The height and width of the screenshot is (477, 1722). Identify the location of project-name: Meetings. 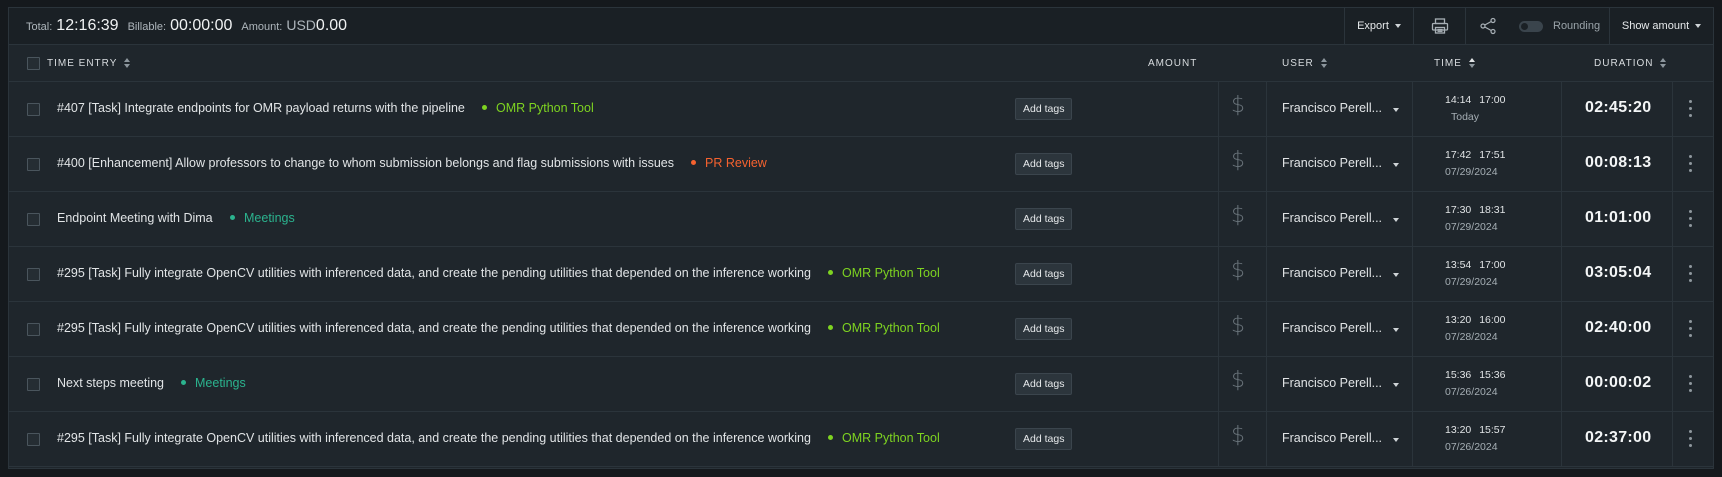
(269, 218).